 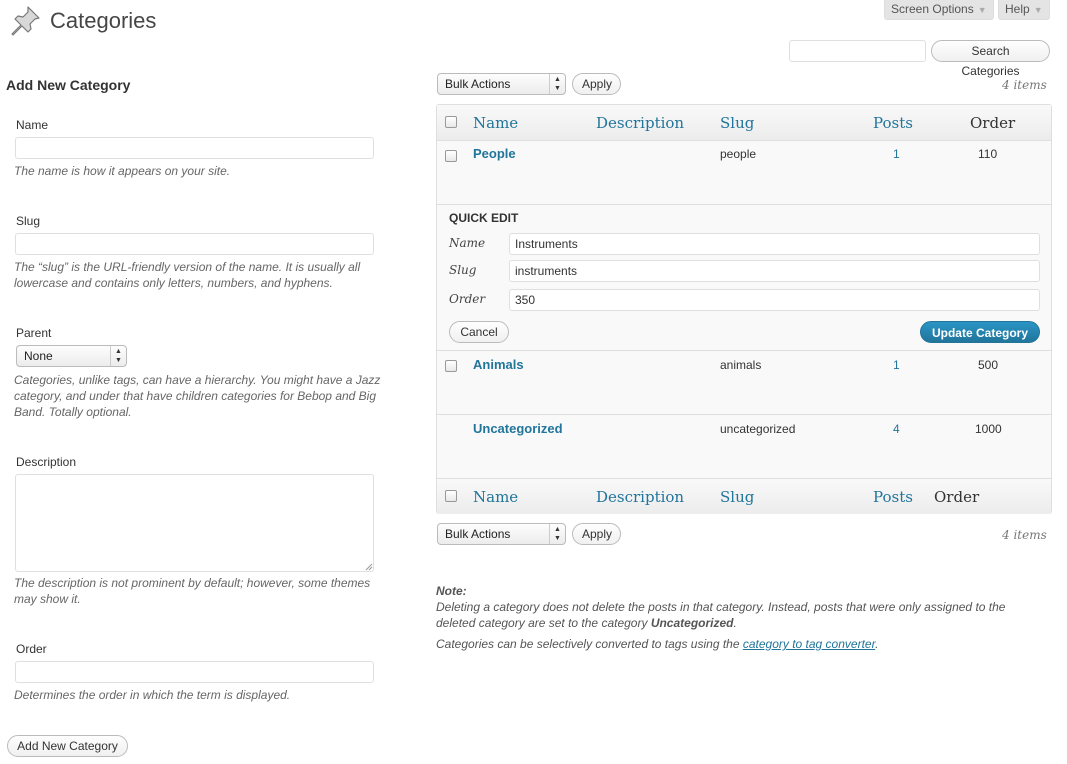 What do you see at coordinates (896, 429) in the screenshot?
I see `category-posts-link: 4` at bounding box center [896, 429].